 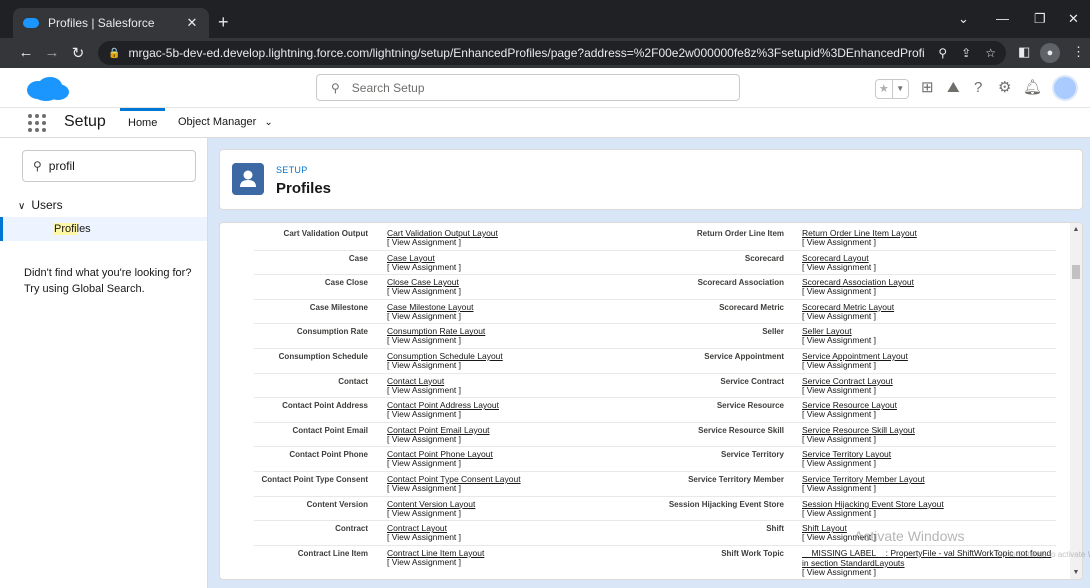 What do you see at coordinates (31, 23) in the screenshot?
I see `salesforce-favicon-icon` at bounding box center [31, 23].